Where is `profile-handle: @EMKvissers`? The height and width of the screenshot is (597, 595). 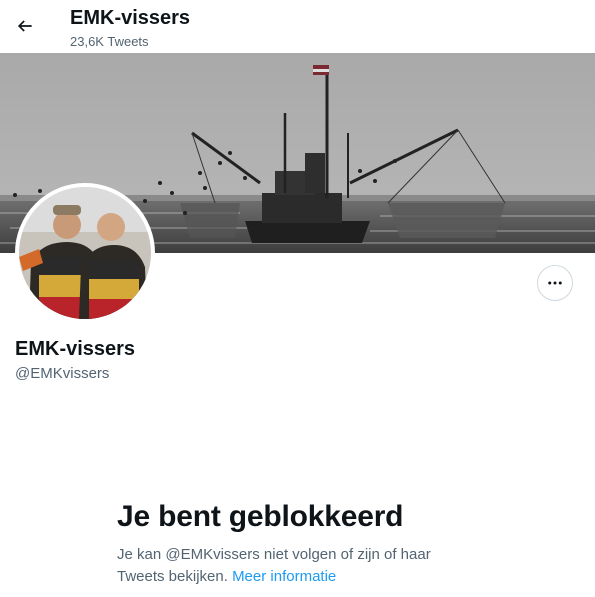 profile-handle: @EMKvissers is located at coordinates (62, 373).